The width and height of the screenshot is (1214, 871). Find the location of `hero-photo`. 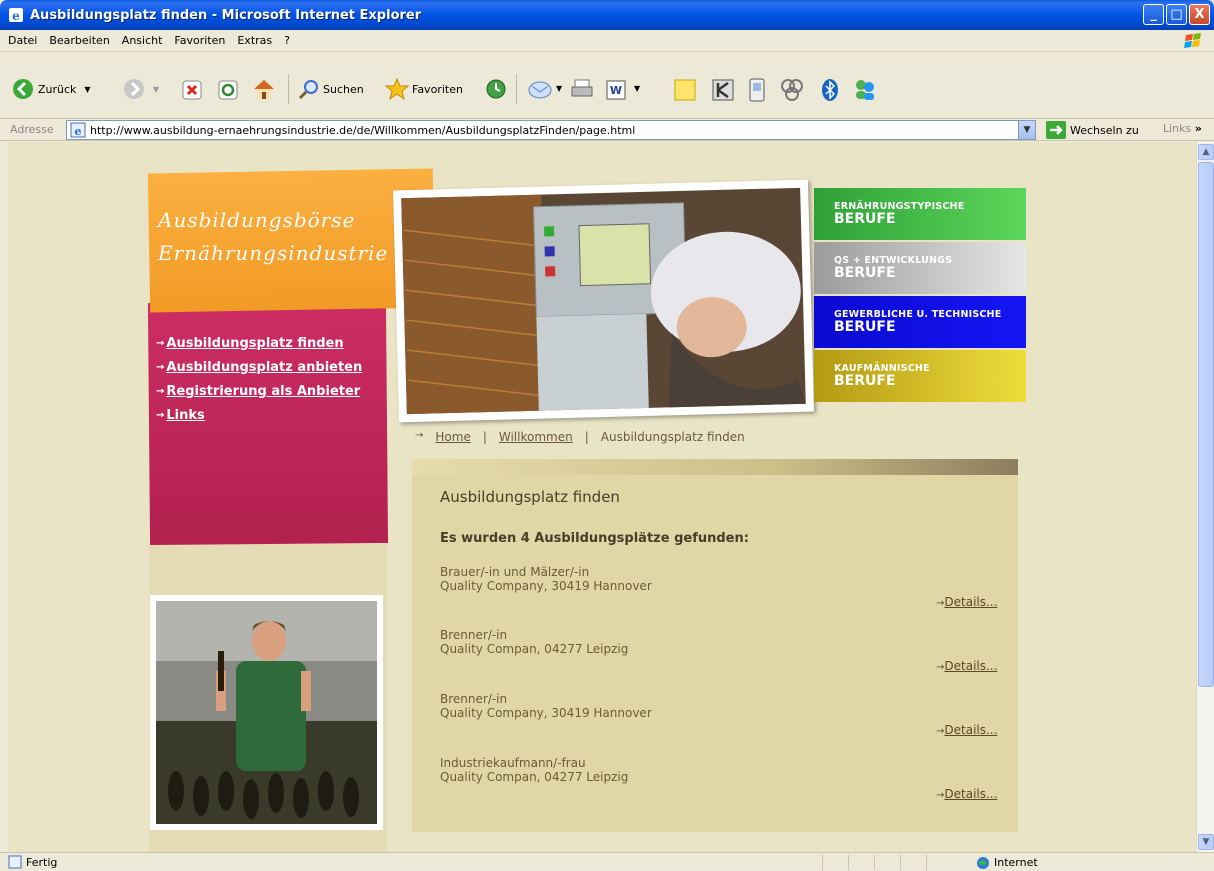

hero-photo is located at coordinates (603, 301).